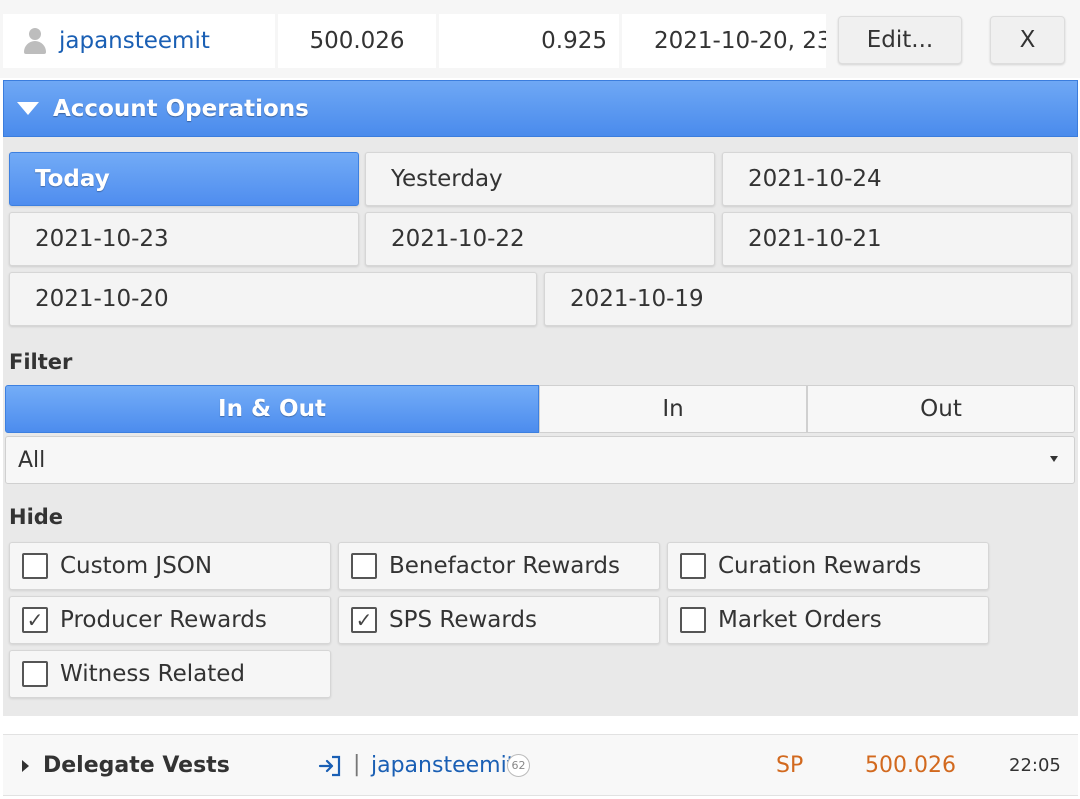  Describe the element at coordinates (463, 620) in the screenshot. I see `checkbox-label: SPS Rewards` at that location.